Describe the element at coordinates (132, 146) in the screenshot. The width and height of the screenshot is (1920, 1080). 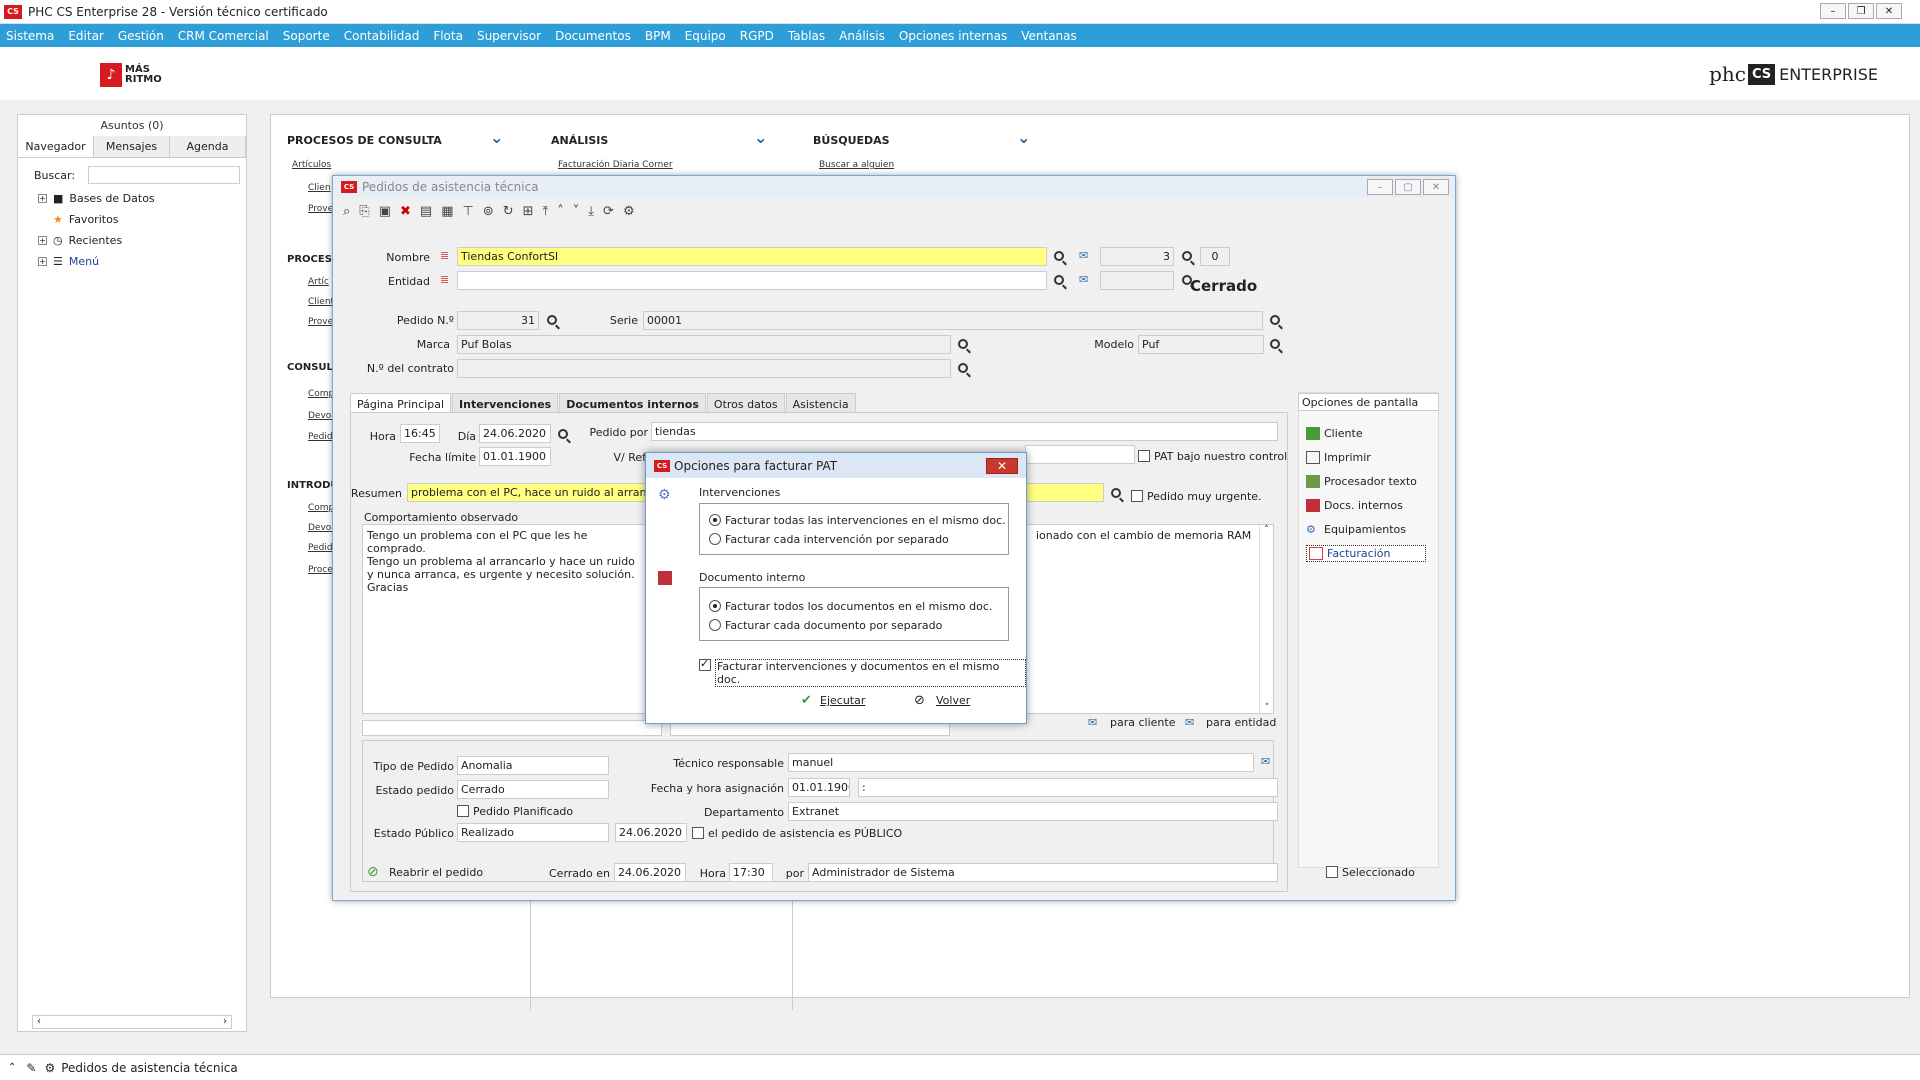
I see `tab-mensajes: Mensajes` at that location.